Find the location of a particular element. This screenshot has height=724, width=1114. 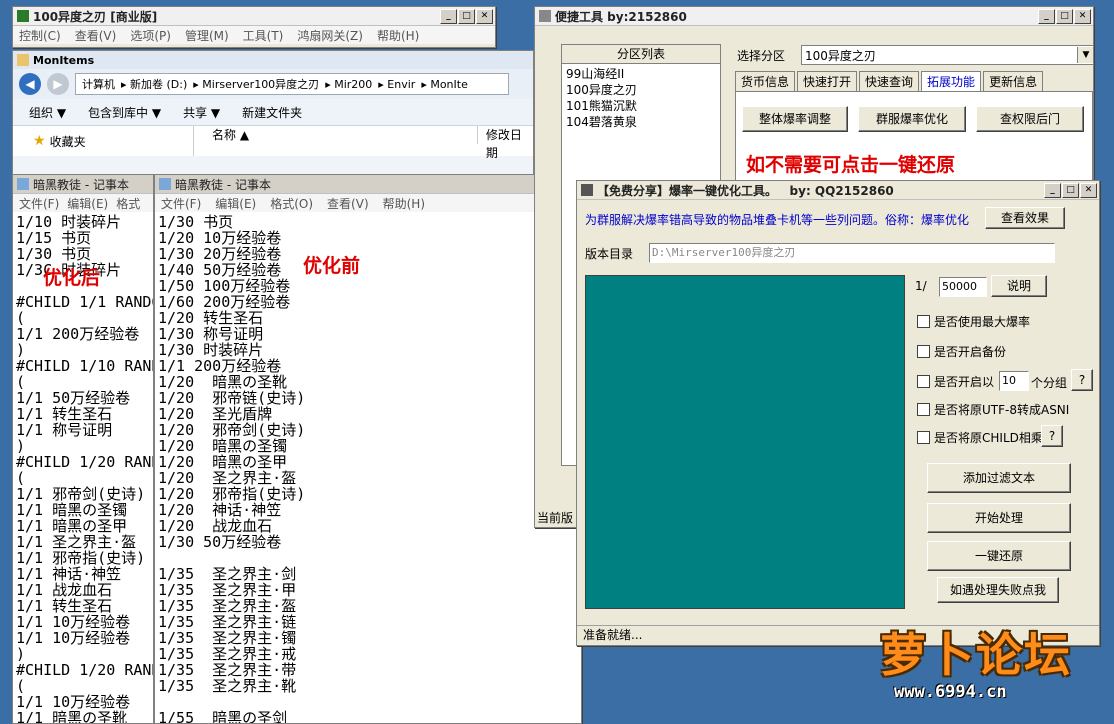

column-name: 名称 ▲ is located at coordinates (336, 135).